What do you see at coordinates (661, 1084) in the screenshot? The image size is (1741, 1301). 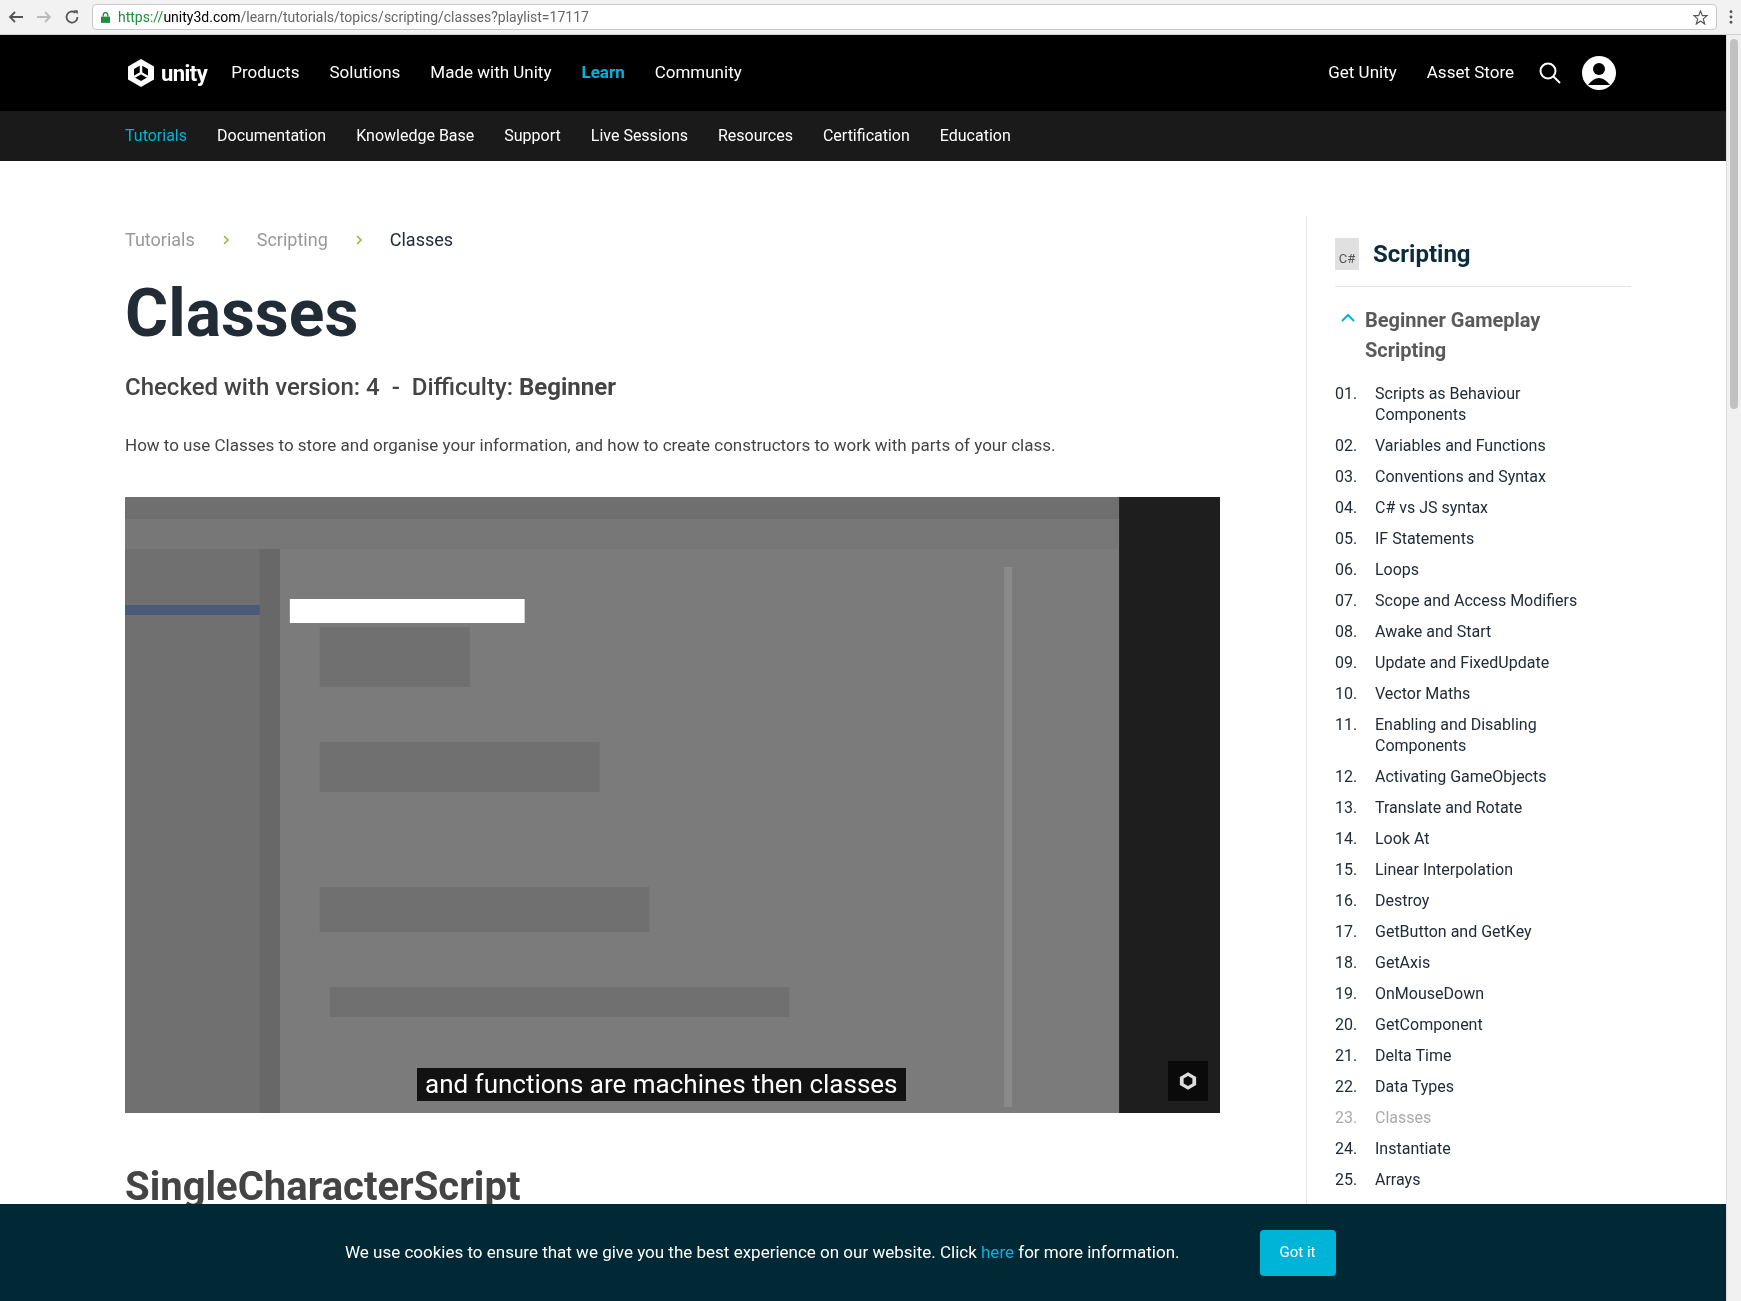 I see `video-caption: and functions are machines then classes` at bounding box center [661, 1084].